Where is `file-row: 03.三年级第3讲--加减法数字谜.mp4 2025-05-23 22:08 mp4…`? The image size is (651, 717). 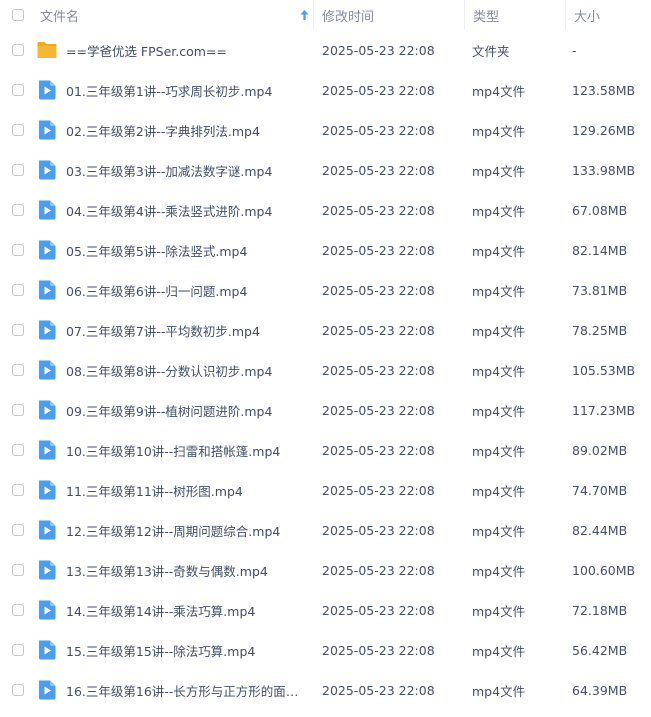
file-row: 03.三年级第3讲--加减法数字谜.mp4 2025-05-23 22:08 mp4… is located at coordinates (325, 170).